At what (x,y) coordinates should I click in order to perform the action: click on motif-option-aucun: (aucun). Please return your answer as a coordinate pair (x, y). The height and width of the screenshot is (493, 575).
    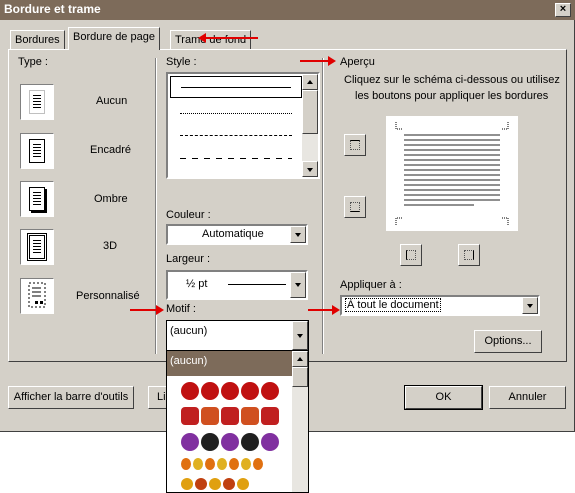
    Looking at the image, I should click on (230, 363).